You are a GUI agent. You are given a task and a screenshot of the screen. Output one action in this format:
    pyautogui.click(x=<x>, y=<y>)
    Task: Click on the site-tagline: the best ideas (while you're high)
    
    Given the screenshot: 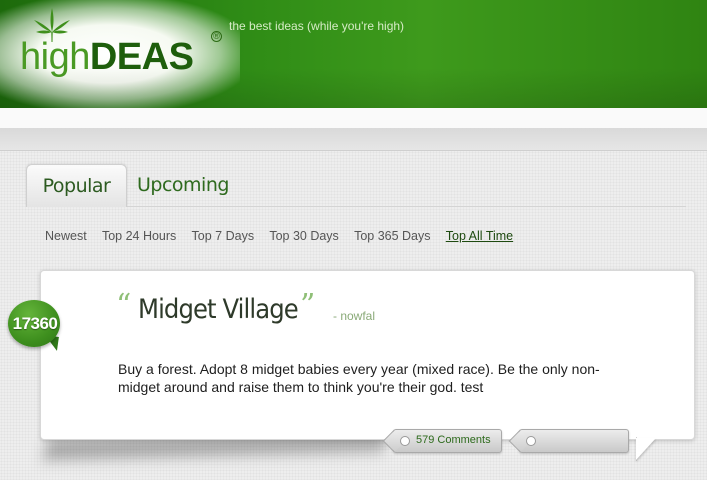 What is the action you would take?
    pyautogui.click(x=317, y=26)
    